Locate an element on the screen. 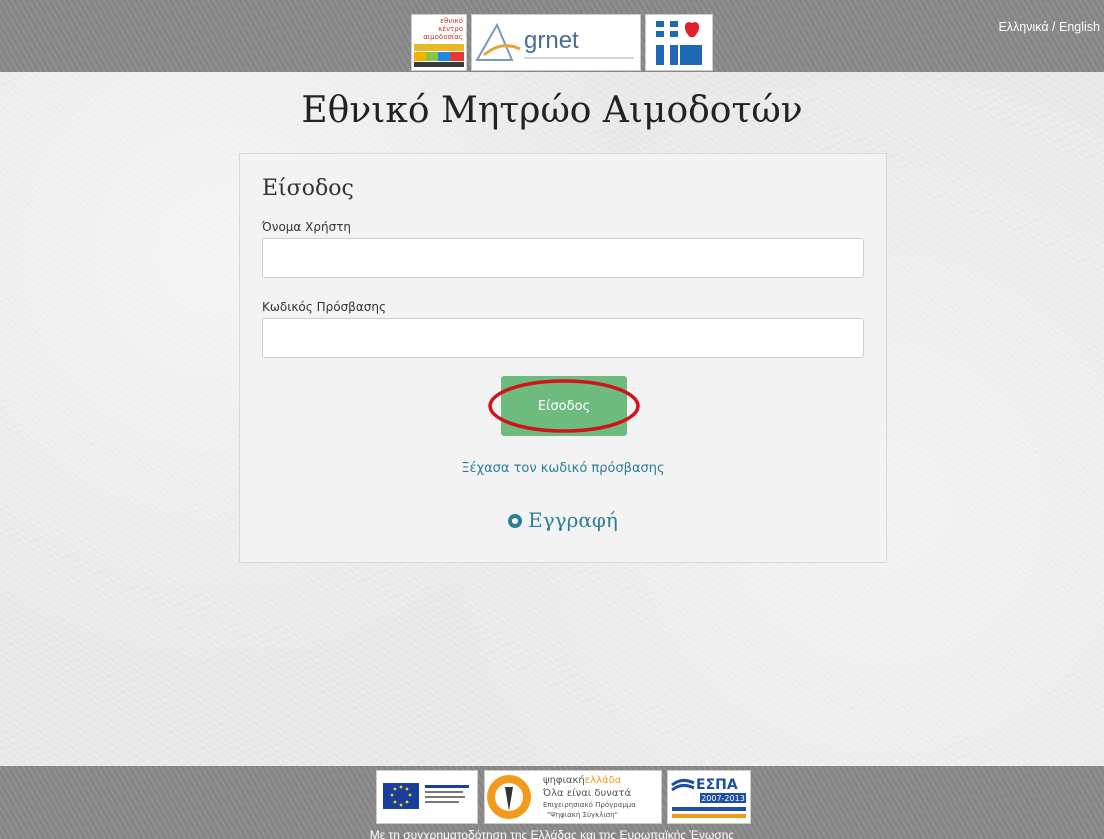 Image resolution: width=1104 pixels, height=839 pixels. username-input is located at coordinates (563, 258).